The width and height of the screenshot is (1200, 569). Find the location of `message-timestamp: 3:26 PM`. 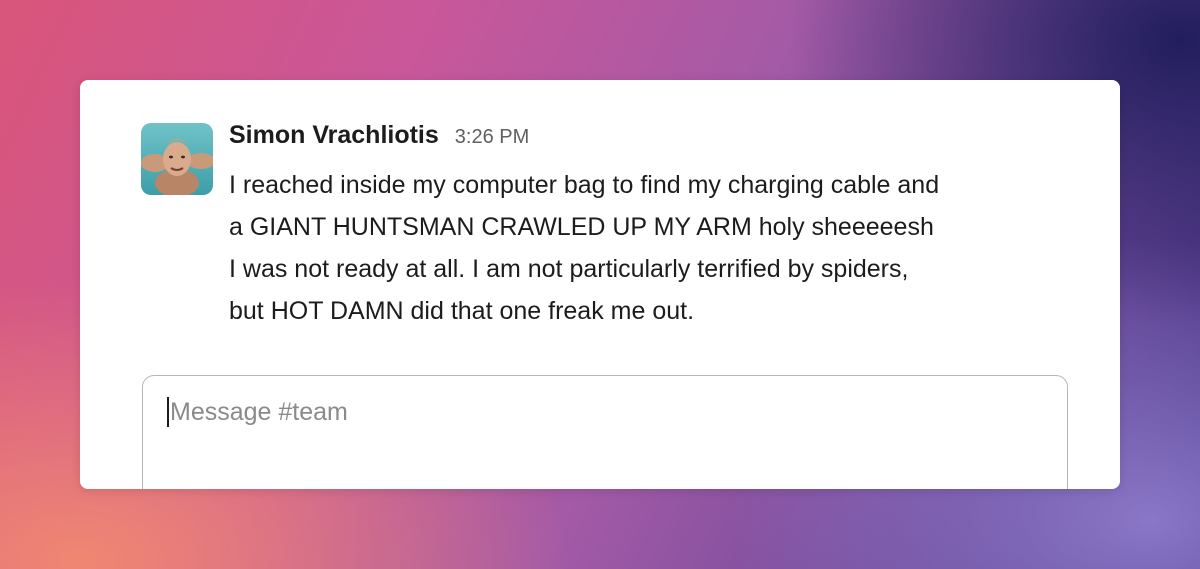

message-timestamp: 3:26 PM is located at coordinates (492, 137).